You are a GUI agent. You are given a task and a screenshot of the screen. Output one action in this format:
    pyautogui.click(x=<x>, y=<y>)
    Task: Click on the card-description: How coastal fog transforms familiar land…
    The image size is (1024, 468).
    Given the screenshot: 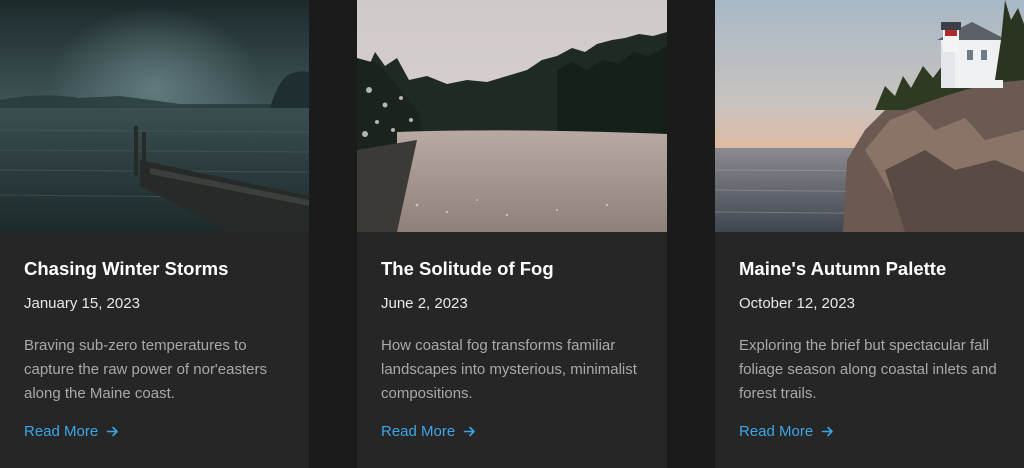 What is the action you would take?
    pyautogui.click(x=509, y=369)
    